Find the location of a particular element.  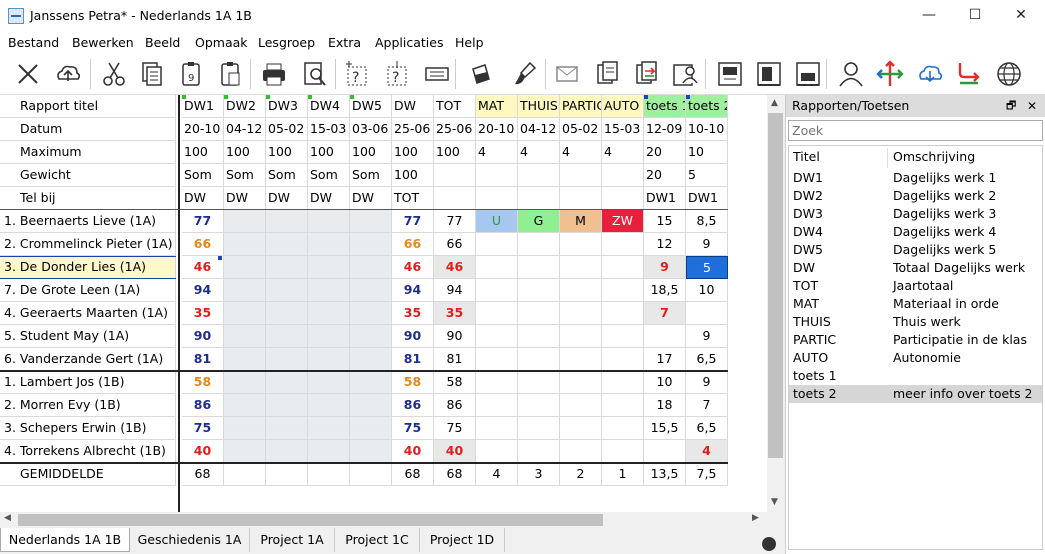

grade-cell: 7 is located at coordinates (665, 313).